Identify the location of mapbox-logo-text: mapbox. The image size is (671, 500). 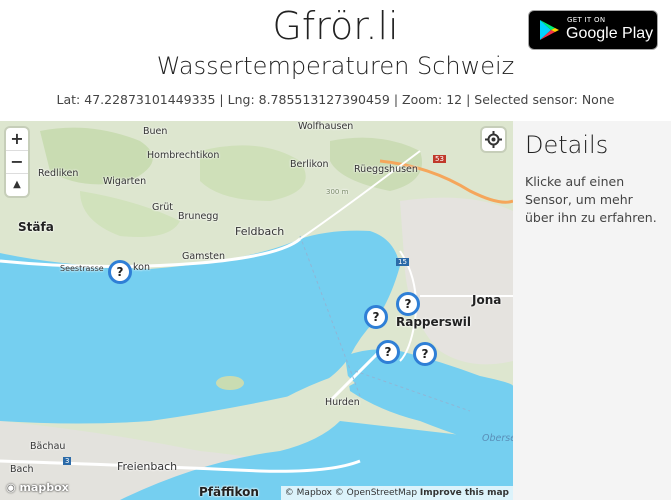
(44, 487).